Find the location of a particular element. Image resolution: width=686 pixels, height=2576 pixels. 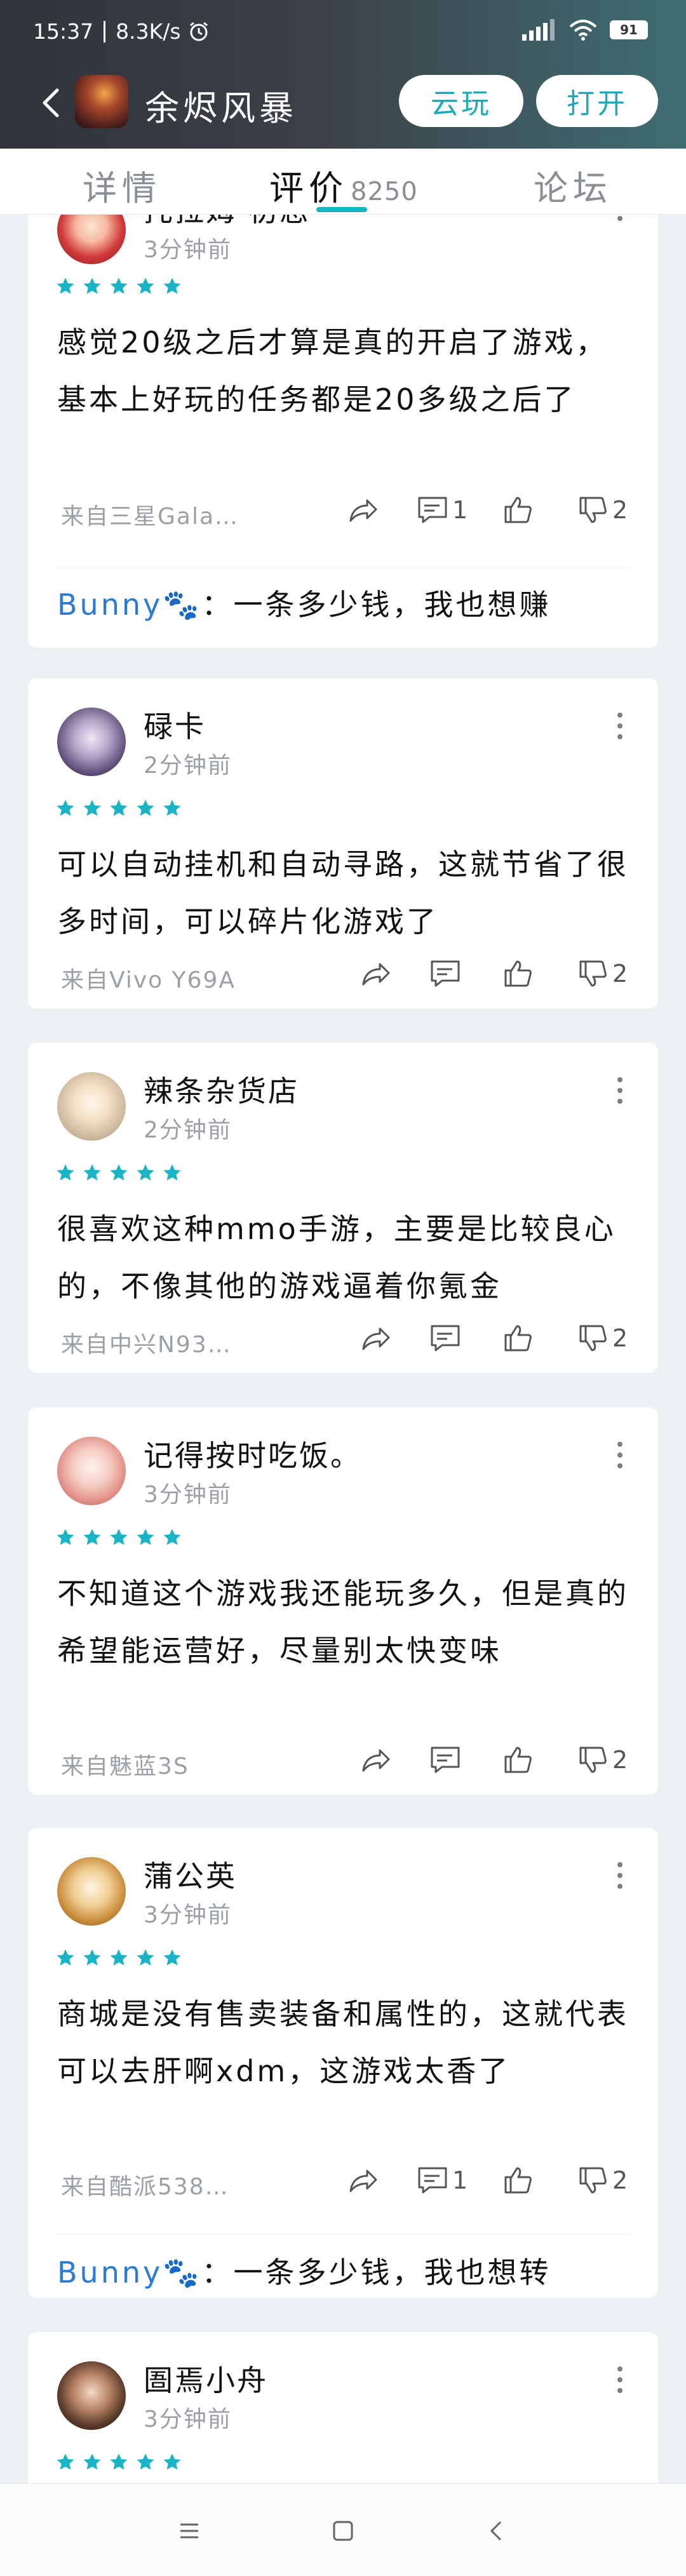

tab-review: 评价 8250 is located at coordinates (343, 185).